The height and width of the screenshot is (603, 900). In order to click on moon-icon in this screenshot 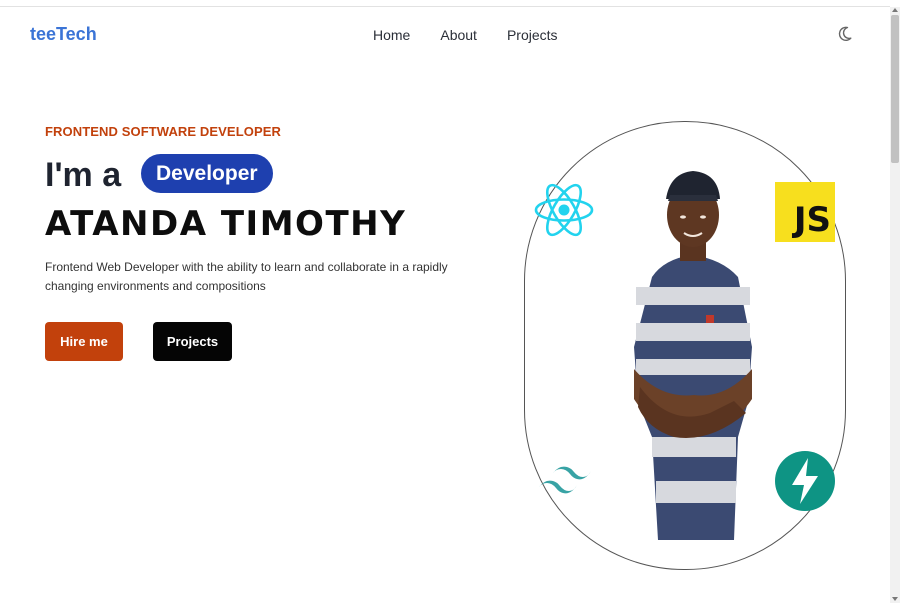, I will do `click(845, 34)`.